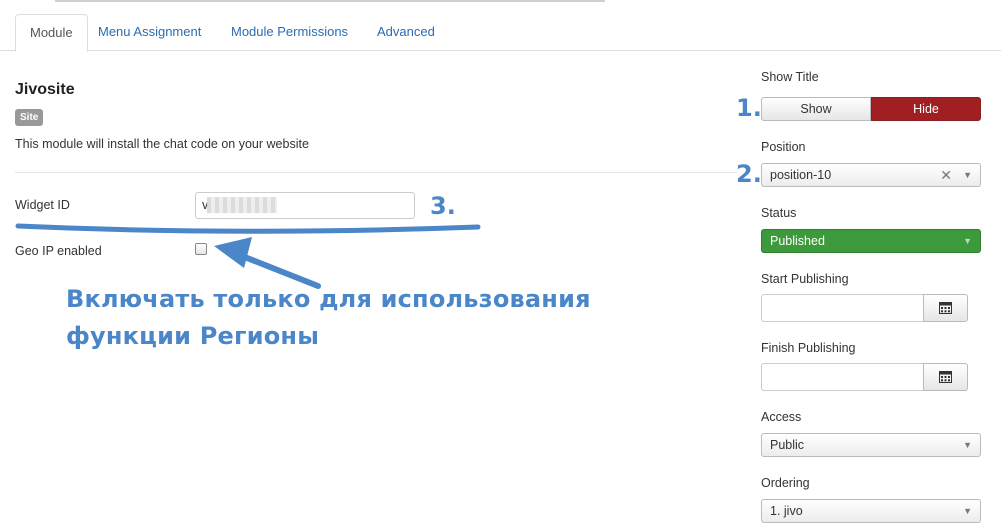 Image resolution: width=1001 pixels, height=531 pixels. Describe the element at coordinates (871, 175) in the screenshot. I see `position-select: position-10 ✕ ▼` at that location.